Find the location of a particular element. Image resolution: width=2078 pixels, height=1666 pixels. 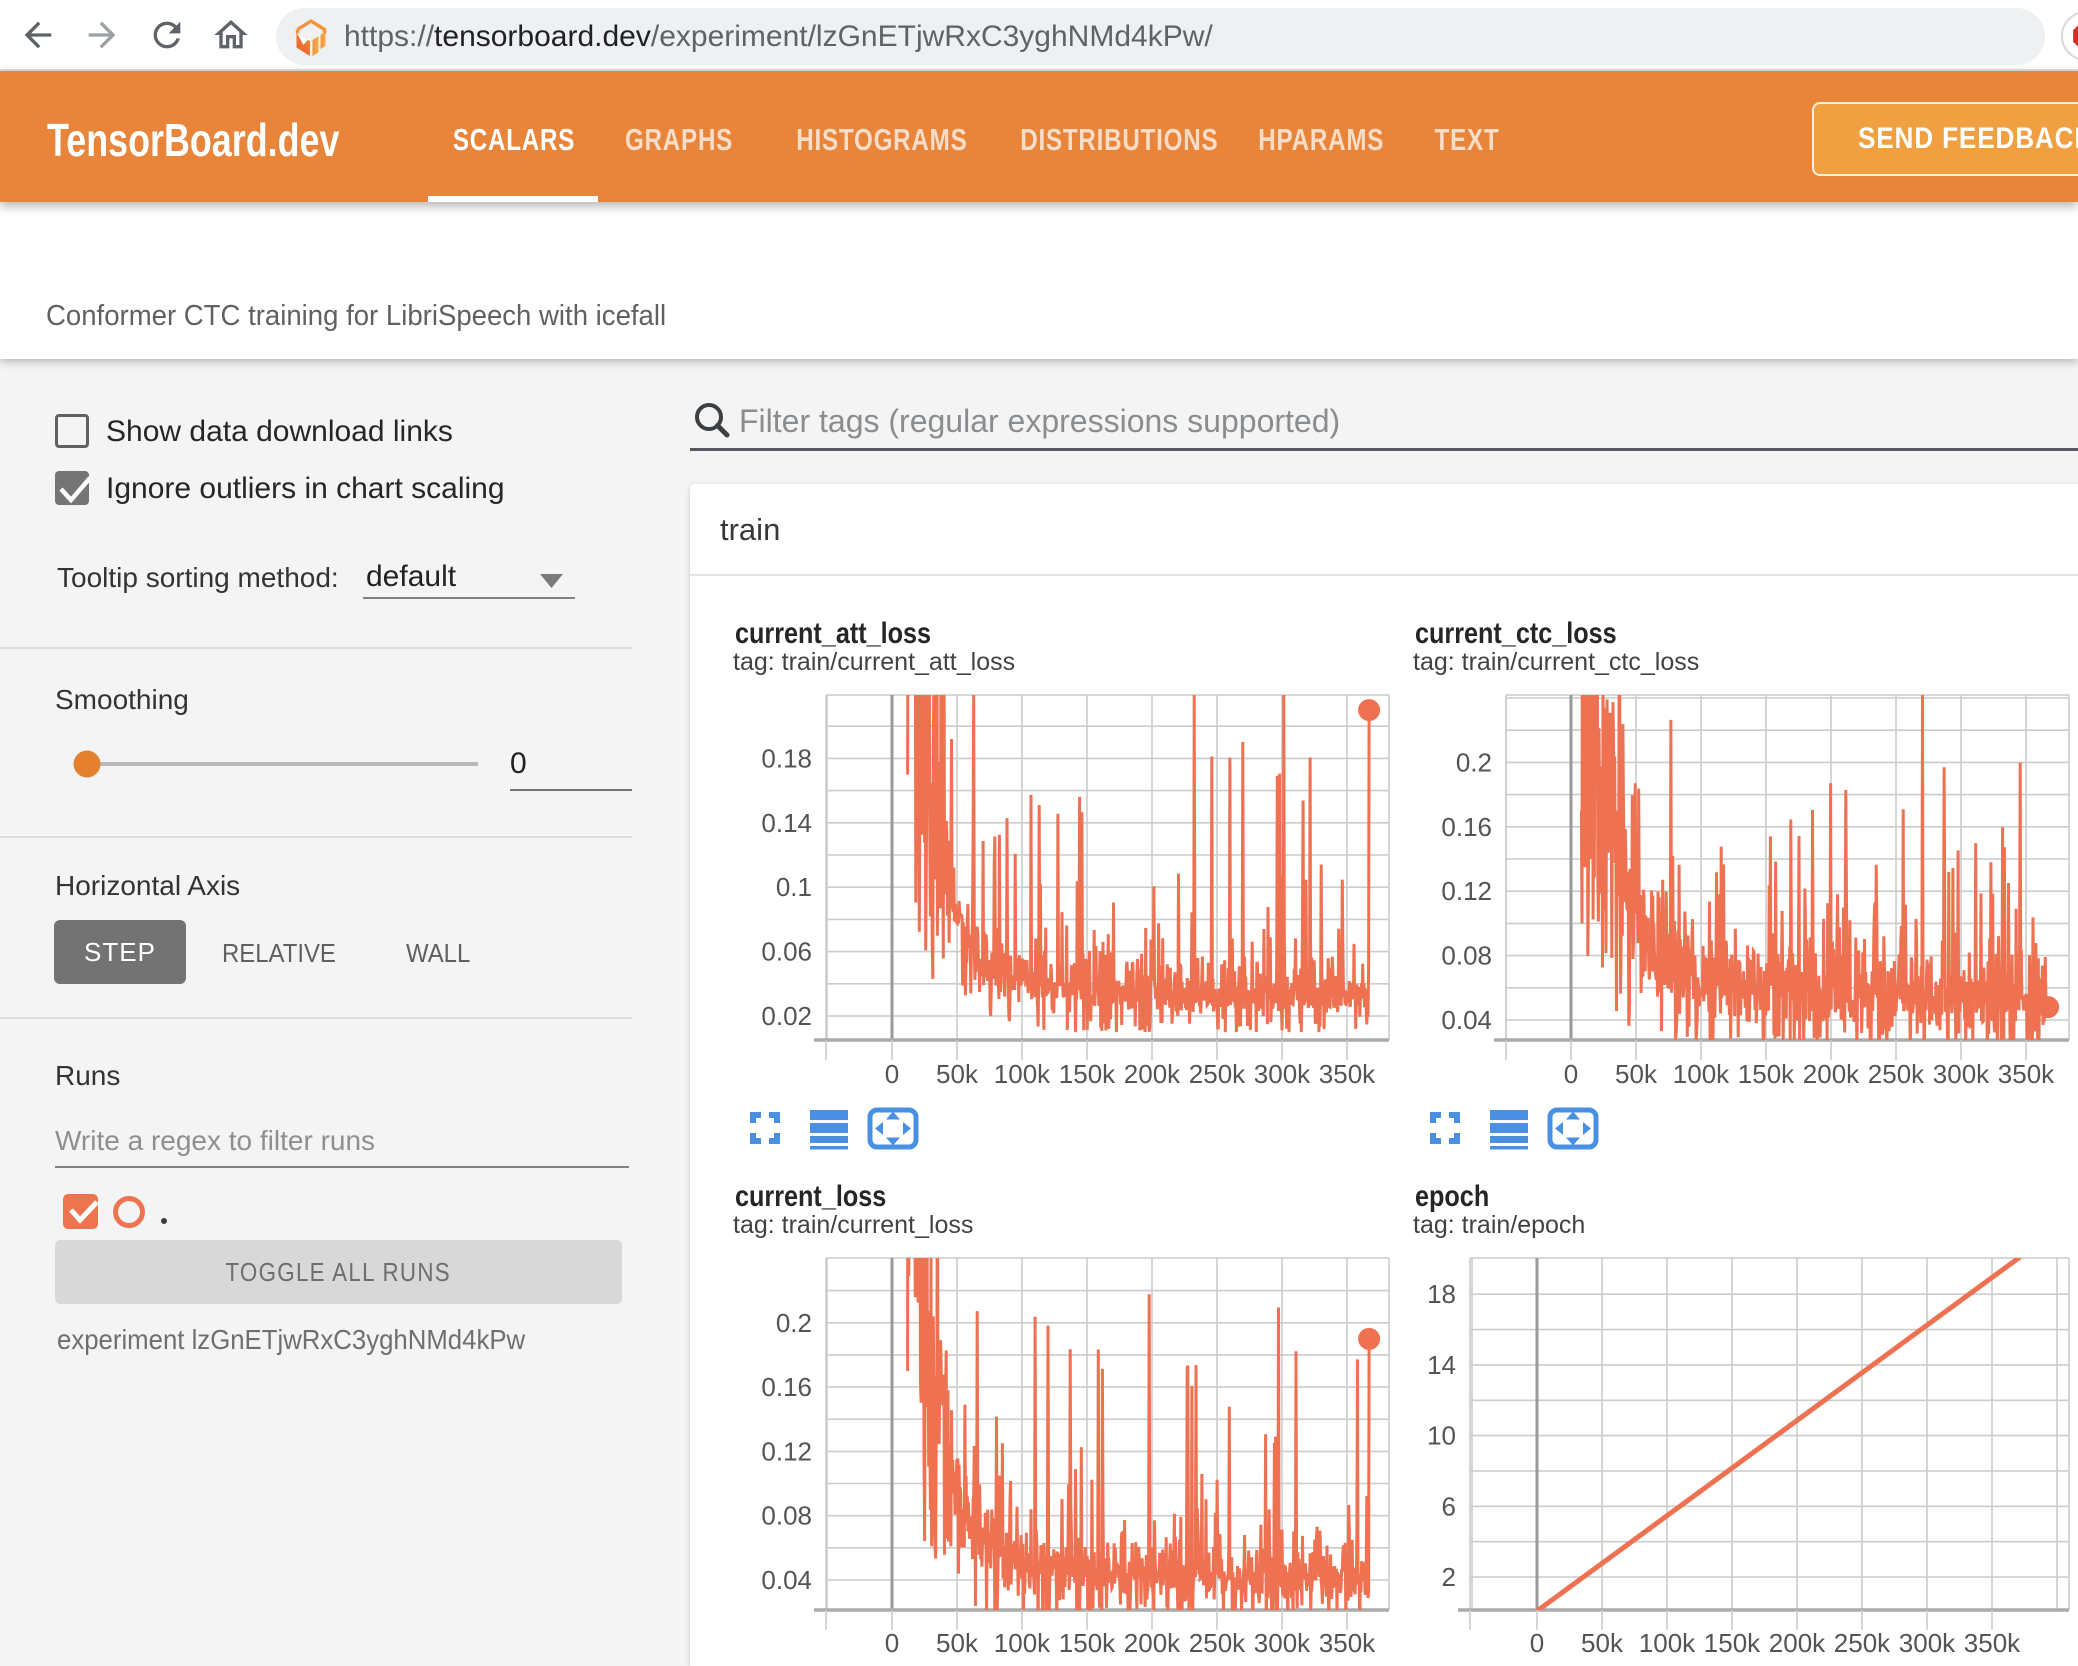

svg-text: 0.14 is located at coordinates (786, 823).